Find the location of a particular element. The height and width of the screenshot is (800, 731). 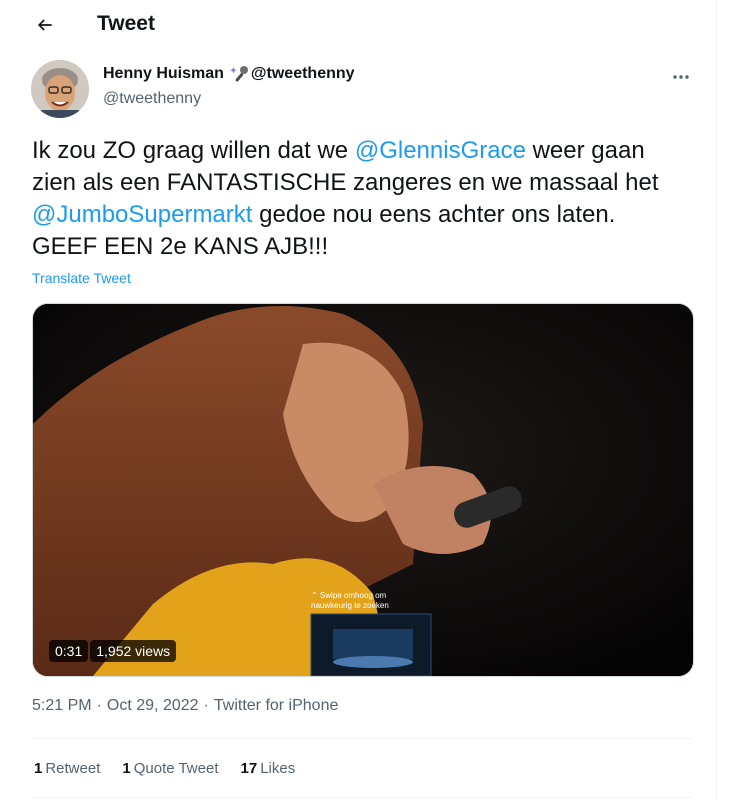

video-overlay-text: ⌃ Swipe omhoog om is located at coordinates (349, 595).